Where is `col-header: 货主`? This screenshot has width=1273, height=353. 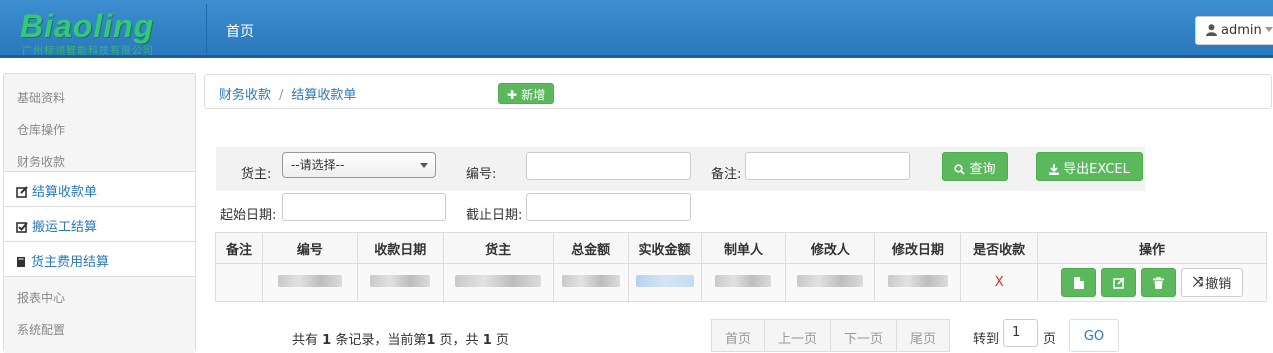
col-header: 货主 is located at coordinates (498, 248).